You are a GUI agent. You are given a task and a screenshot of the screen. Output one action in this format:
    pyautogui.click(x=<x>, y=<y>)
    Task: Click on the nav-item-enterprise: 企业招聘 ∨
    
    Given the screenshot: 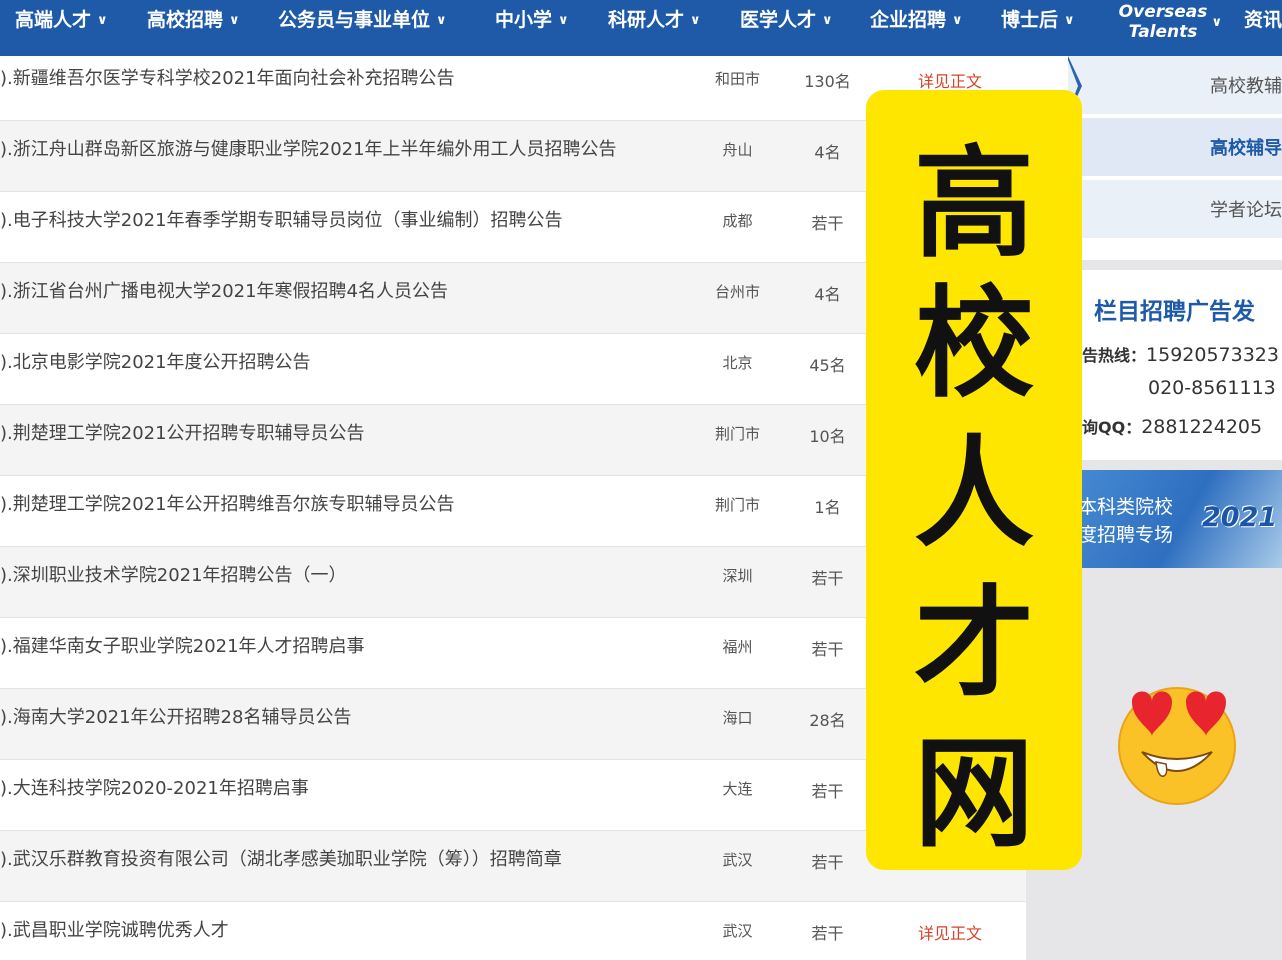 What is the action you would take?
    pyautogui.click(x=916, y=28)
    